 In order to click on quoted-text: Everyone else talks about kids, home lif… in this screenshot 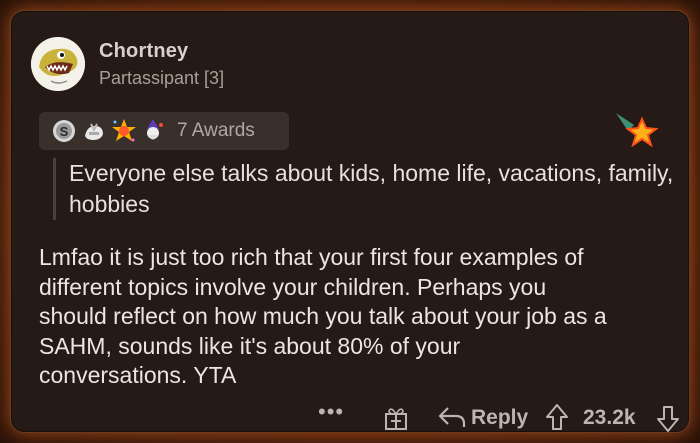, I will do `click(371, 189)`.